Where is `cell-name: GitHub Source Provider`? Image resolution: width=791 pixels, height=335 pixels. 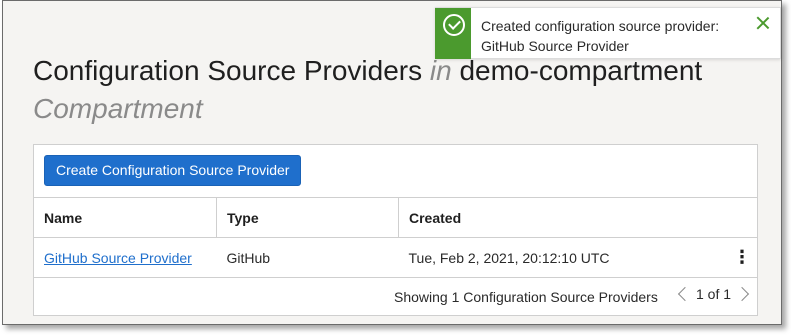 cell-name: GitHub Source Provider is located at coordinates (125, 257).